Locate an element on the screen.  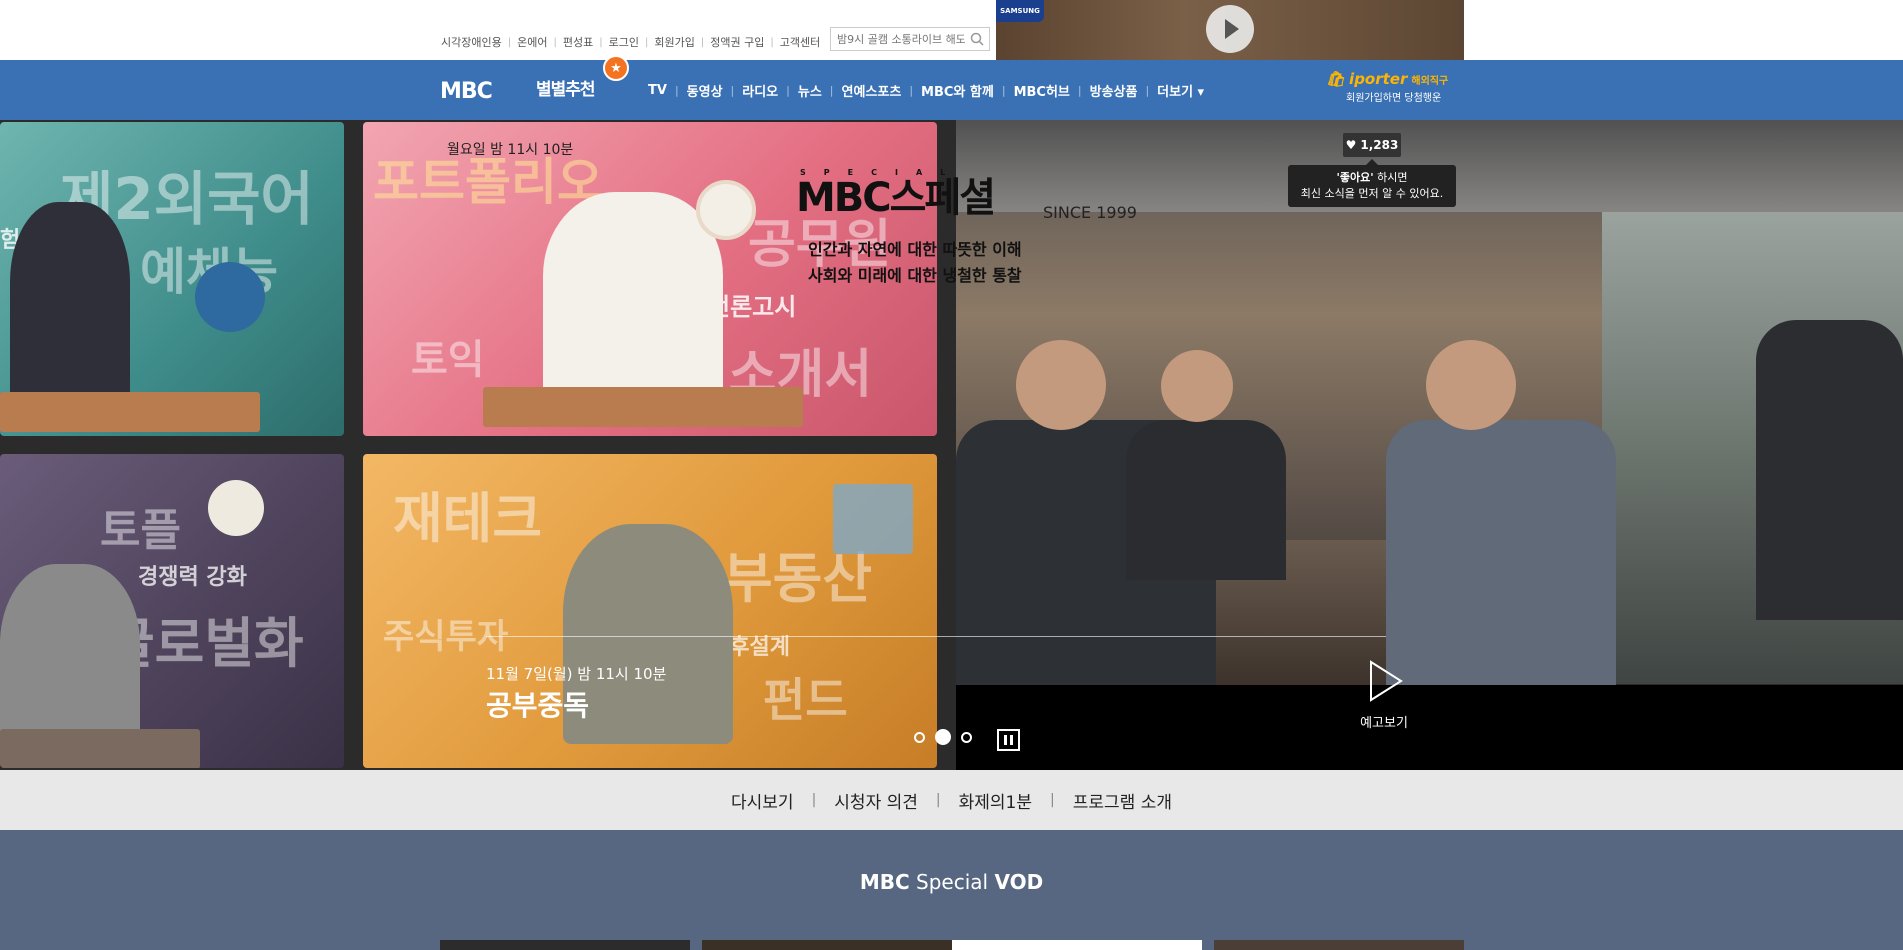
subnav-highlight: 화제의1분 is located at coordinates (995, 800).